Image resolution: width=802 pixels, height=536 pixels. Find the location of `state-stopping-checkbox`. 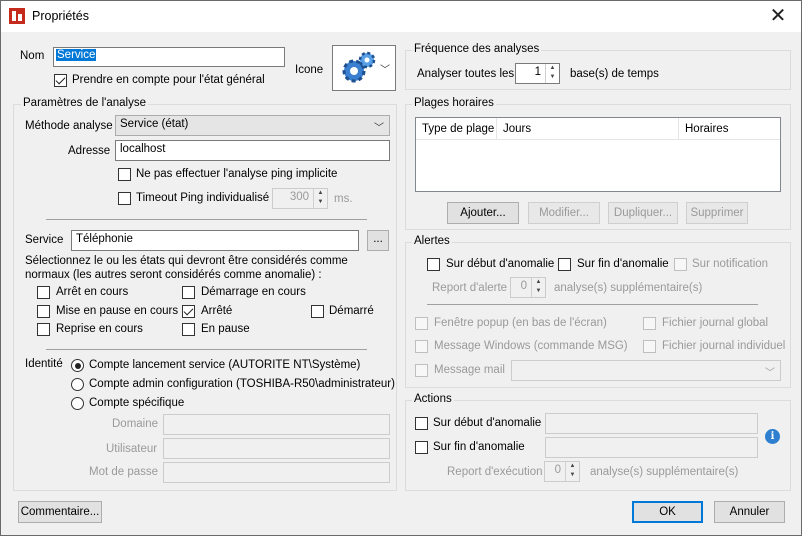

state-stopping-checkbox is located at coordinates (43, 292).